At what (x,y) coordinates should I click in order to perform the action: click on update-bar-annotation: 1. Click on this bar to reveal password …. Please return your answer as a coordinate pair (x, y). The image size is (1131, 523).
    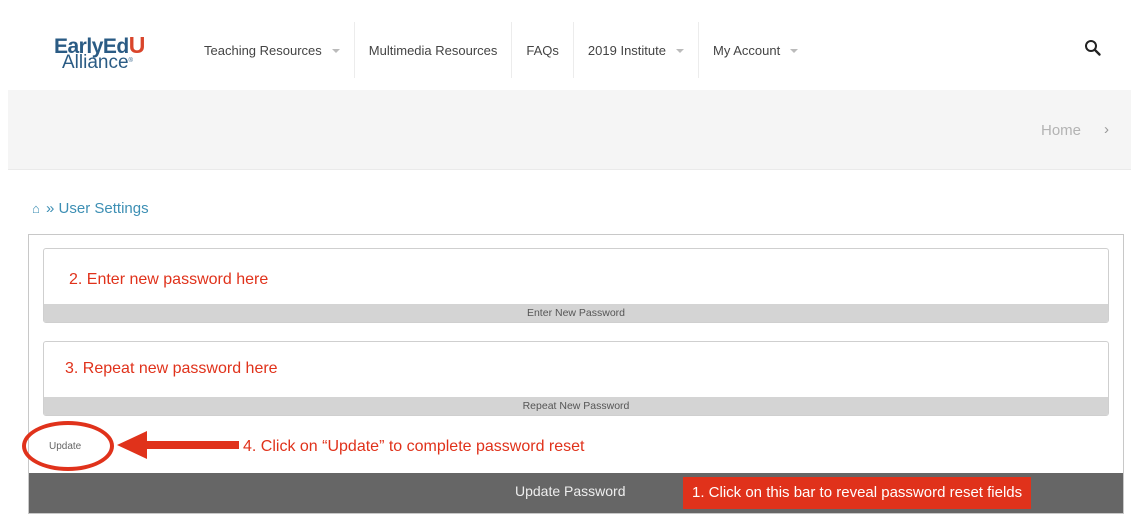
    Looking at the image, I should click on (857, 493).